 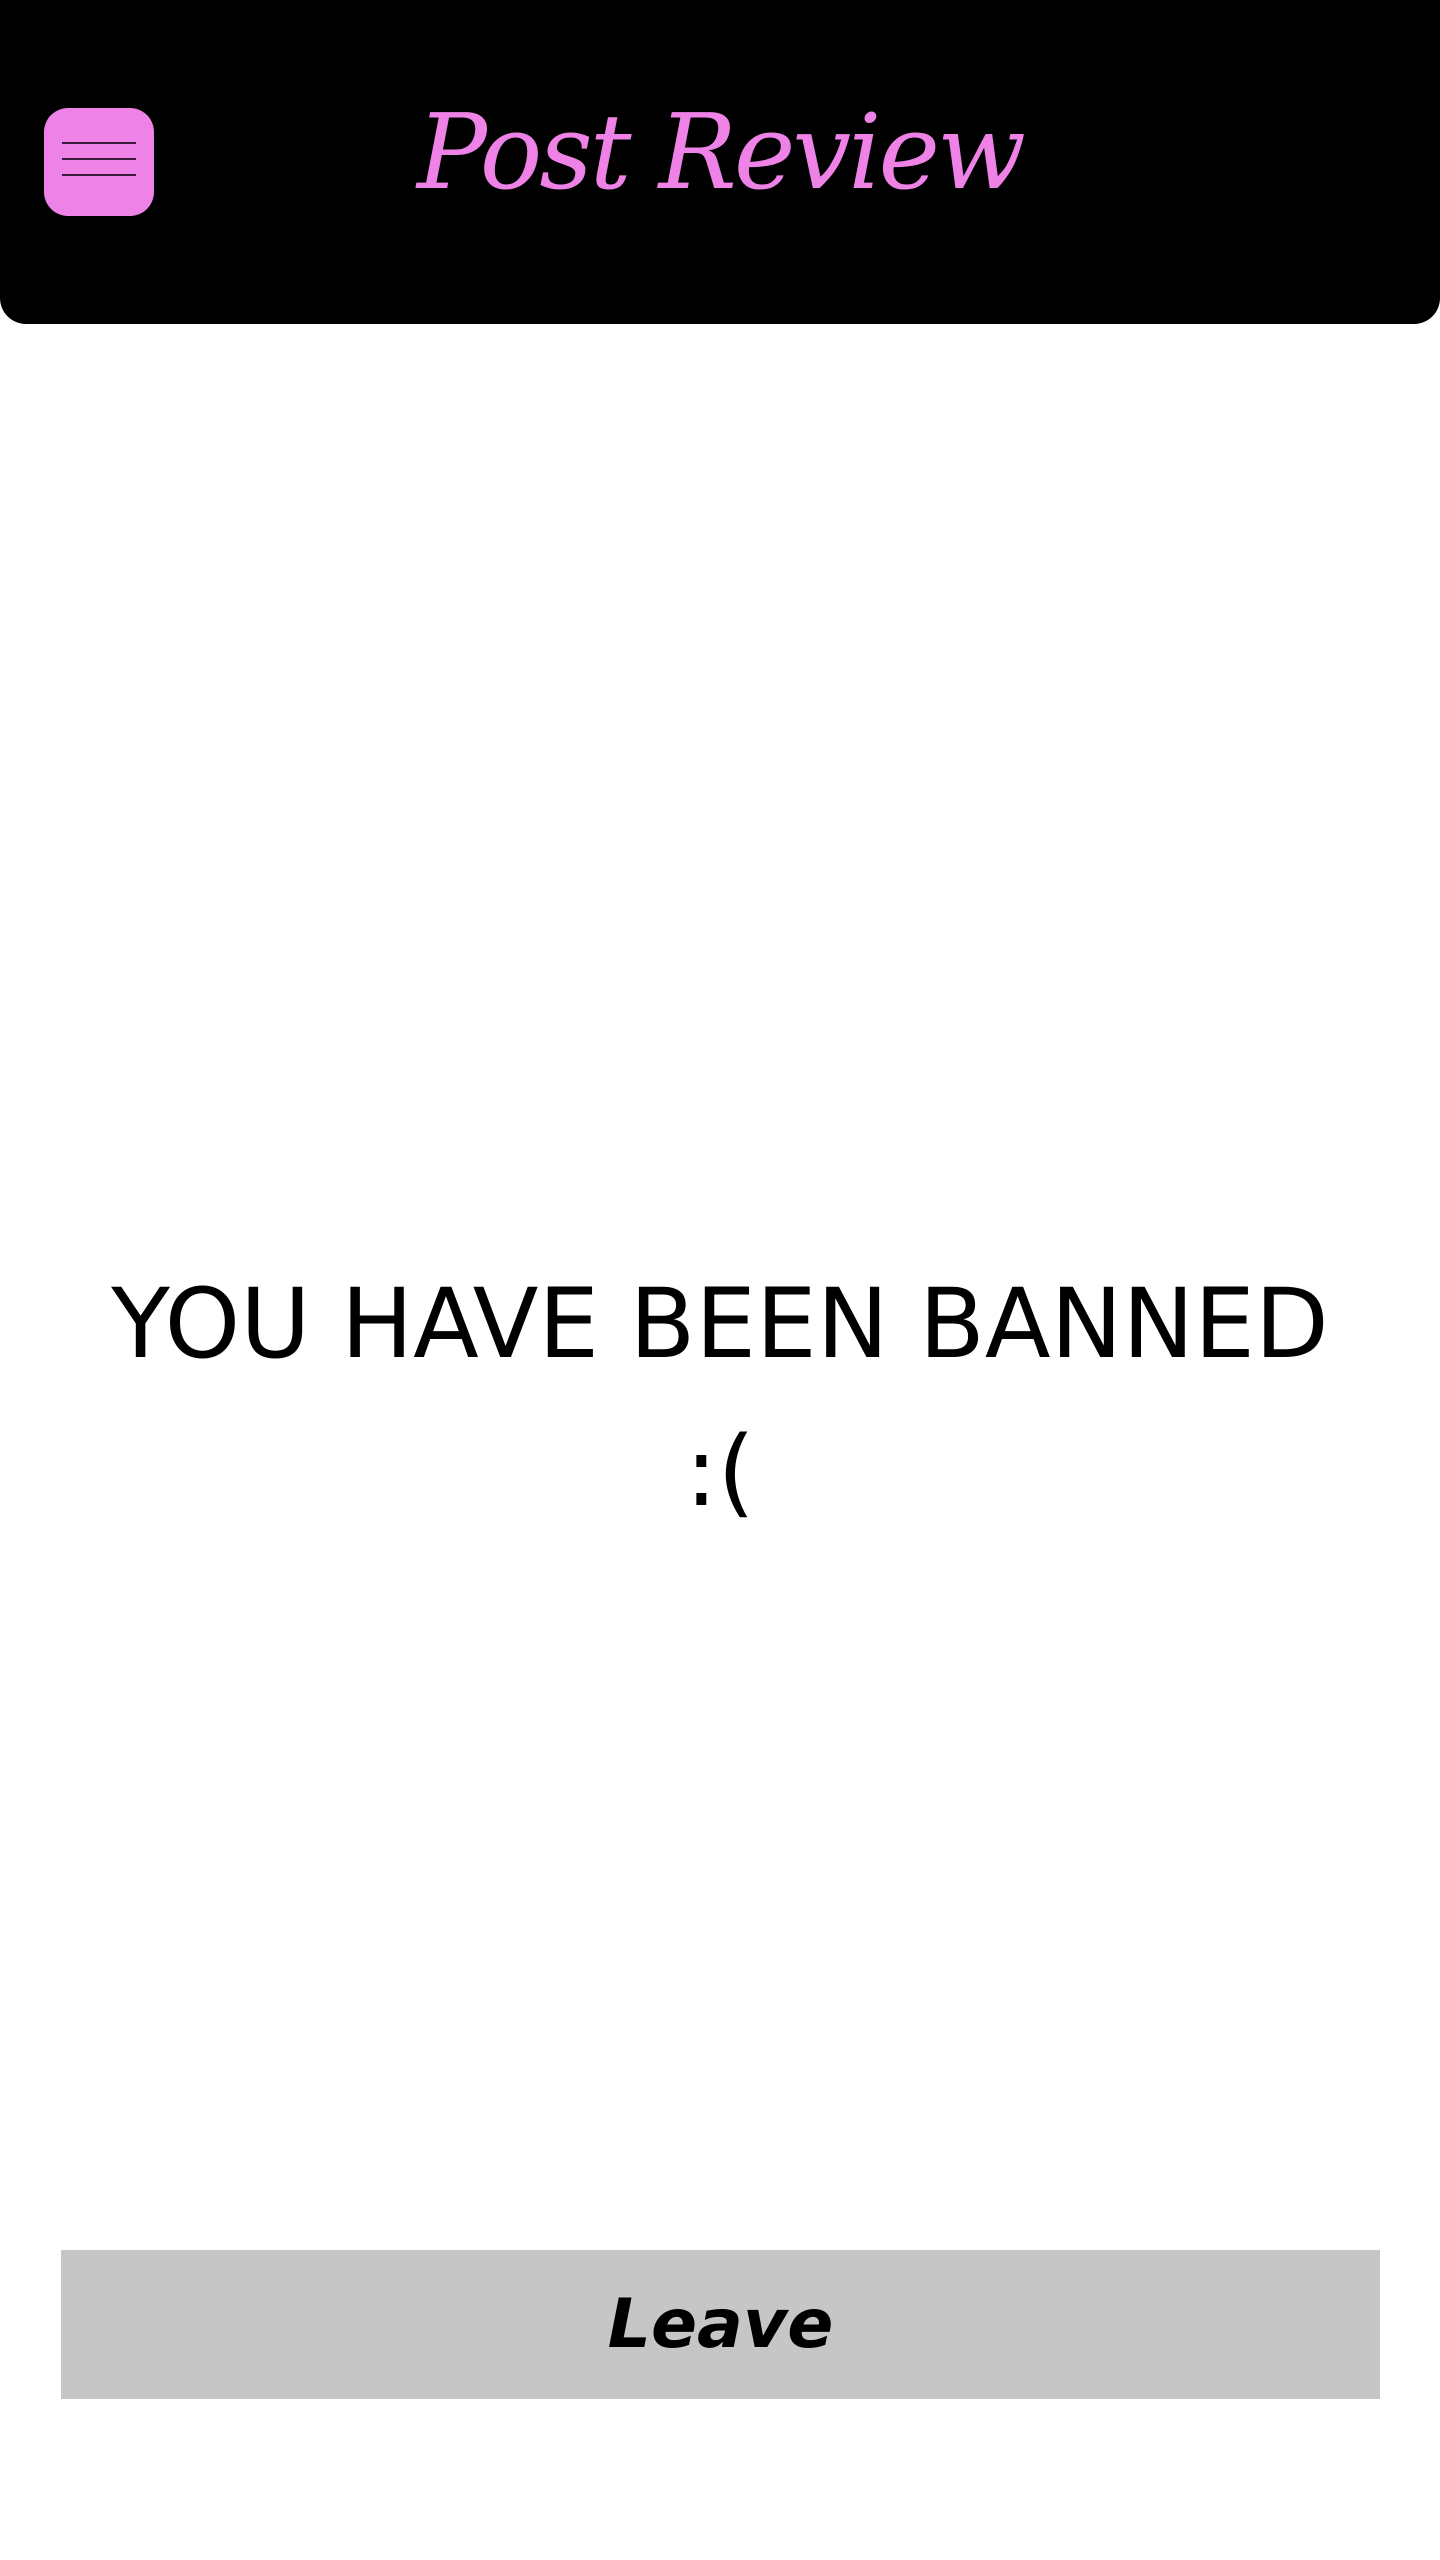 What do you see at coordinates (721, 152) in the screenshot?
I see `page-title: Post Review` at bounding box center [721, 152].